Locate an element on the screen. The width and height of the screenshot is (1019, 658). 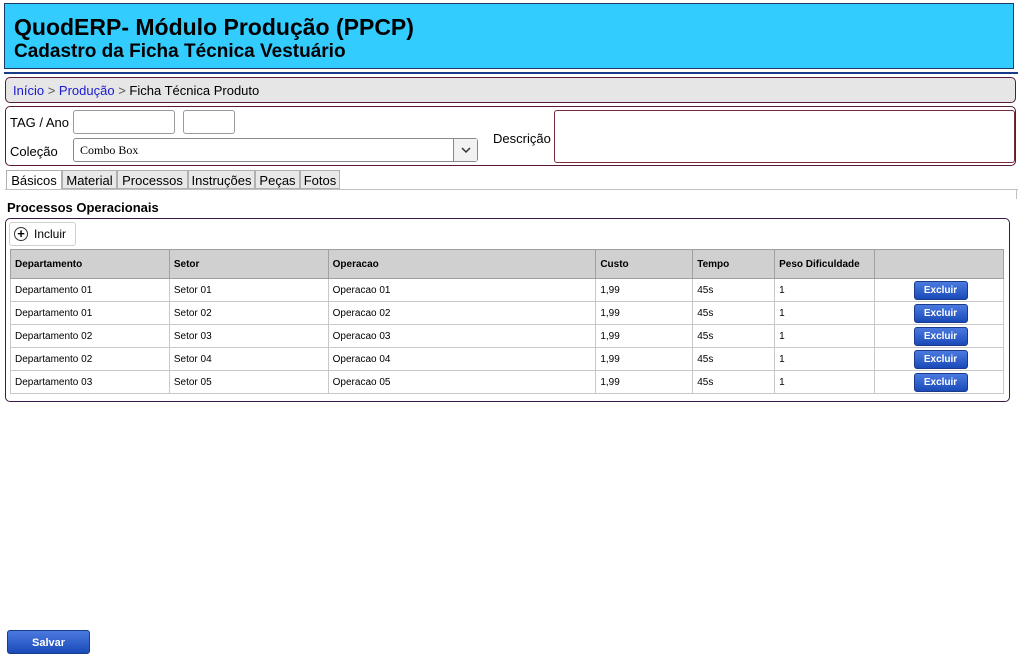
tag-ano-label: TAG / Ano is located at coordinates (40, 122).